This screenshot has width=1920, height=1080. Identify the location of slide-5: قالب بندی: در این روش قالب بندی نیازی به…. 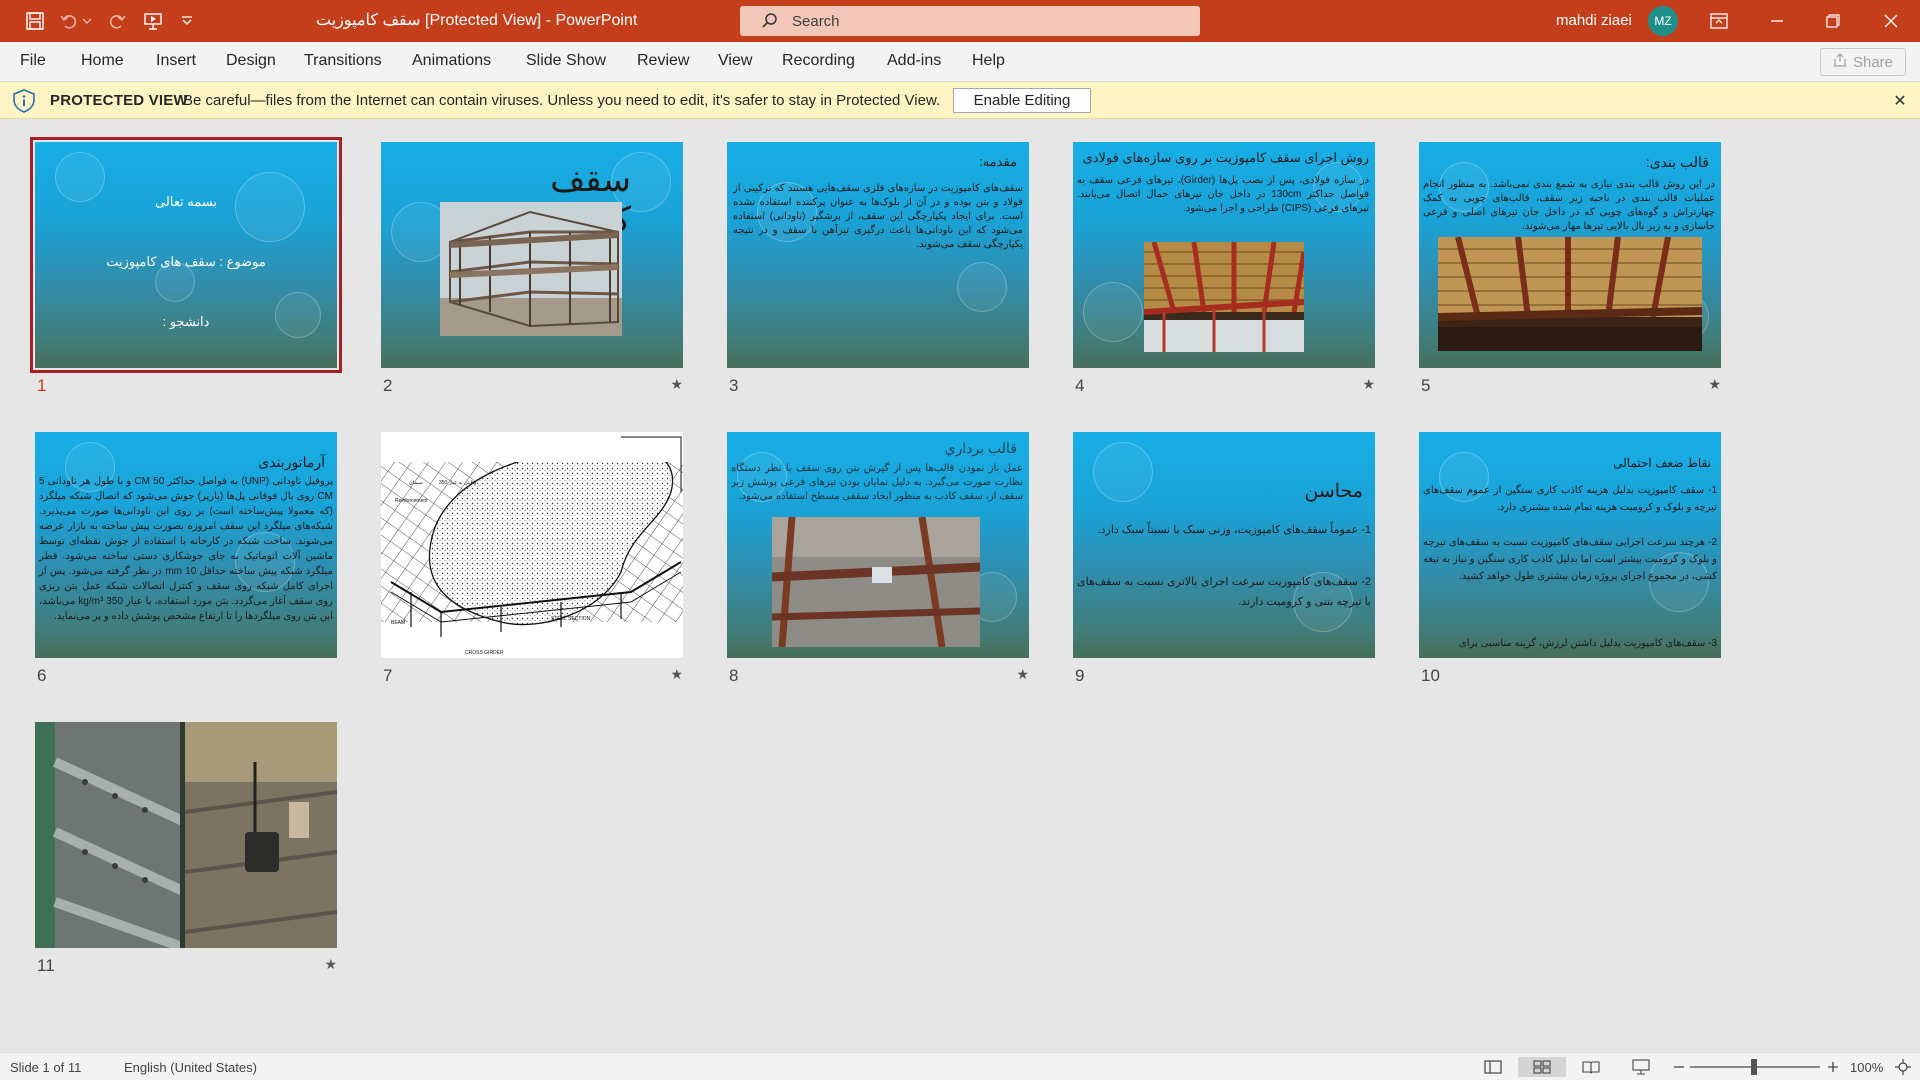
(1570, 255).